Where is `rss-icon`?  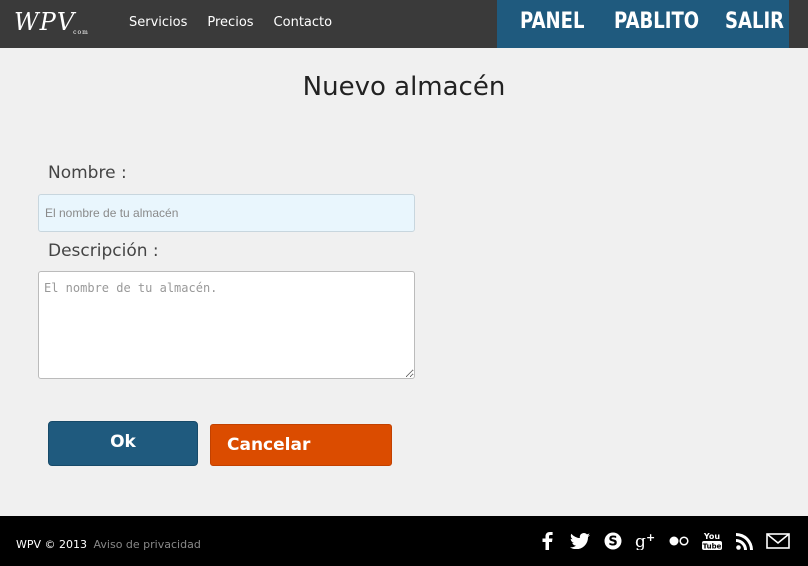
rss-icon is located at coordinates (744, 541).